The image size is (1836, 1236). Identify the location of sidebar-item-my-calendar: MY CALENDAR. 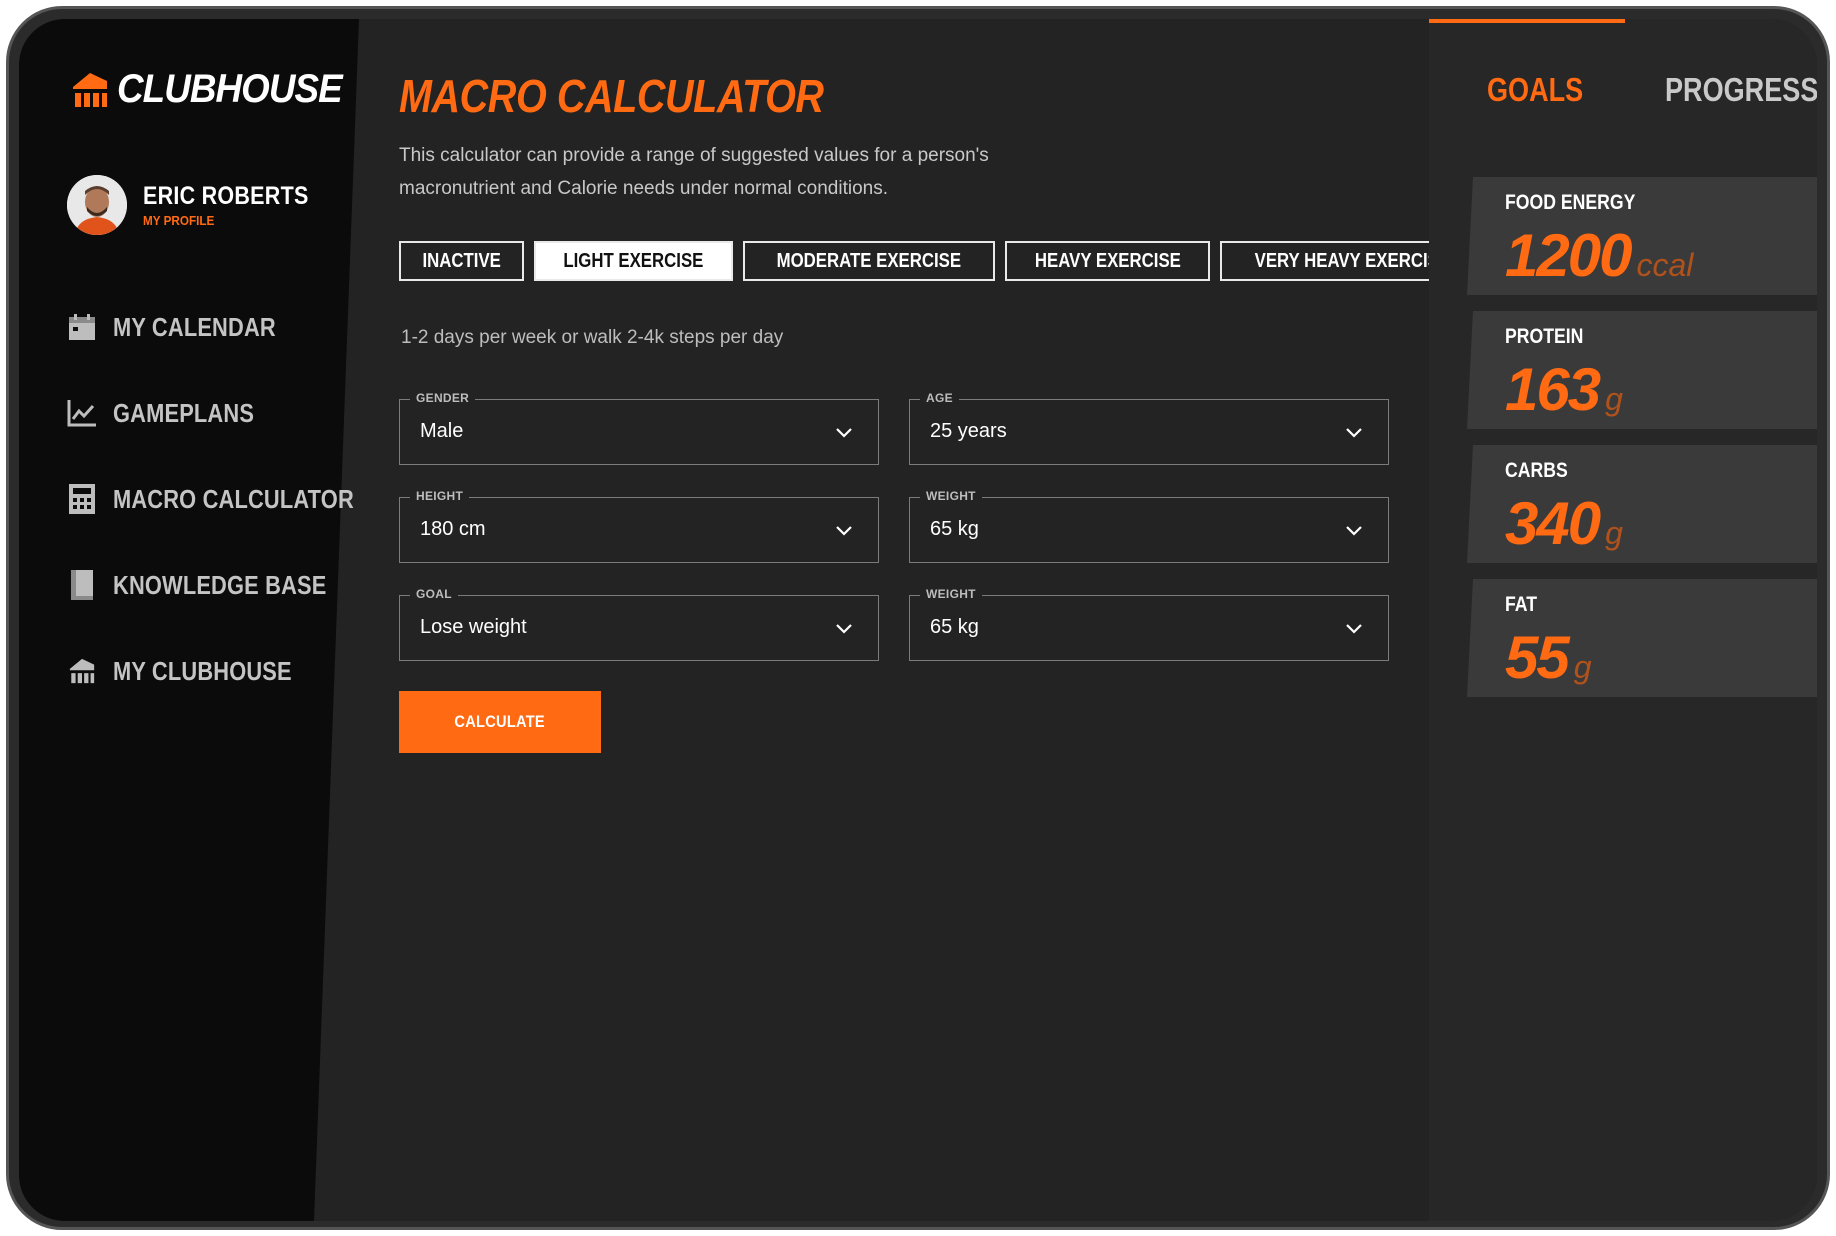
(232, 327).